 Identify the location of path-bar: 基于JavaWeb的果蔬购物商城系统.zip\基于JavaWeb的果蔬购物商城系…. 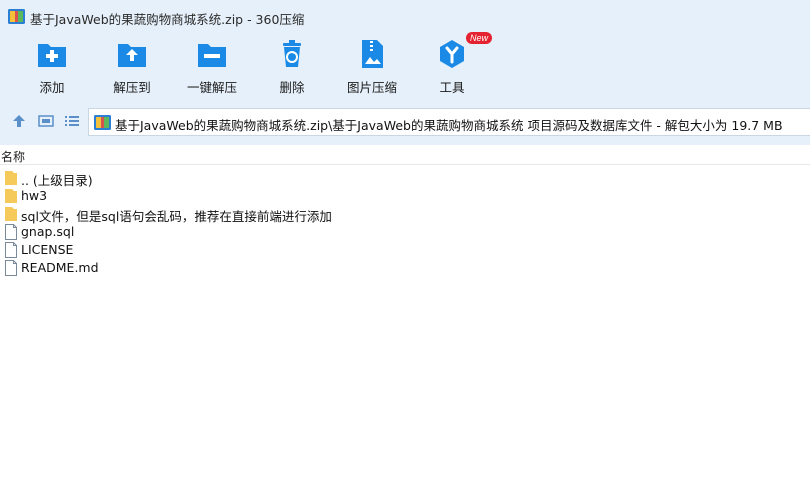
(449, 122).